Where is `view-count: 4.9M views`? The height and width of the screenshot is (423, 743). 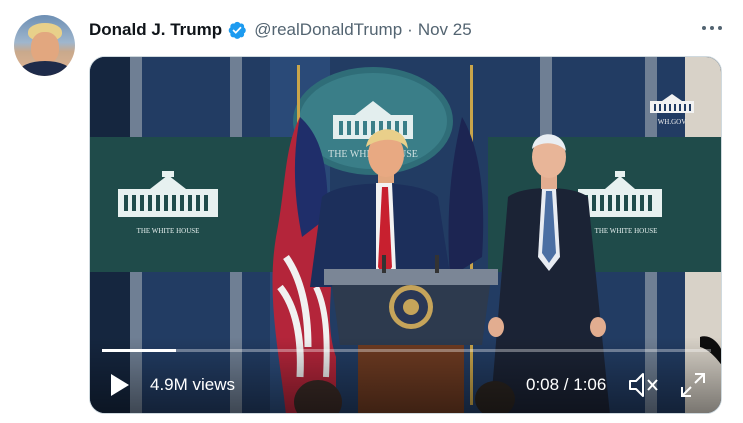 view-count: 4.9M views is located at coordinates (193, 384).